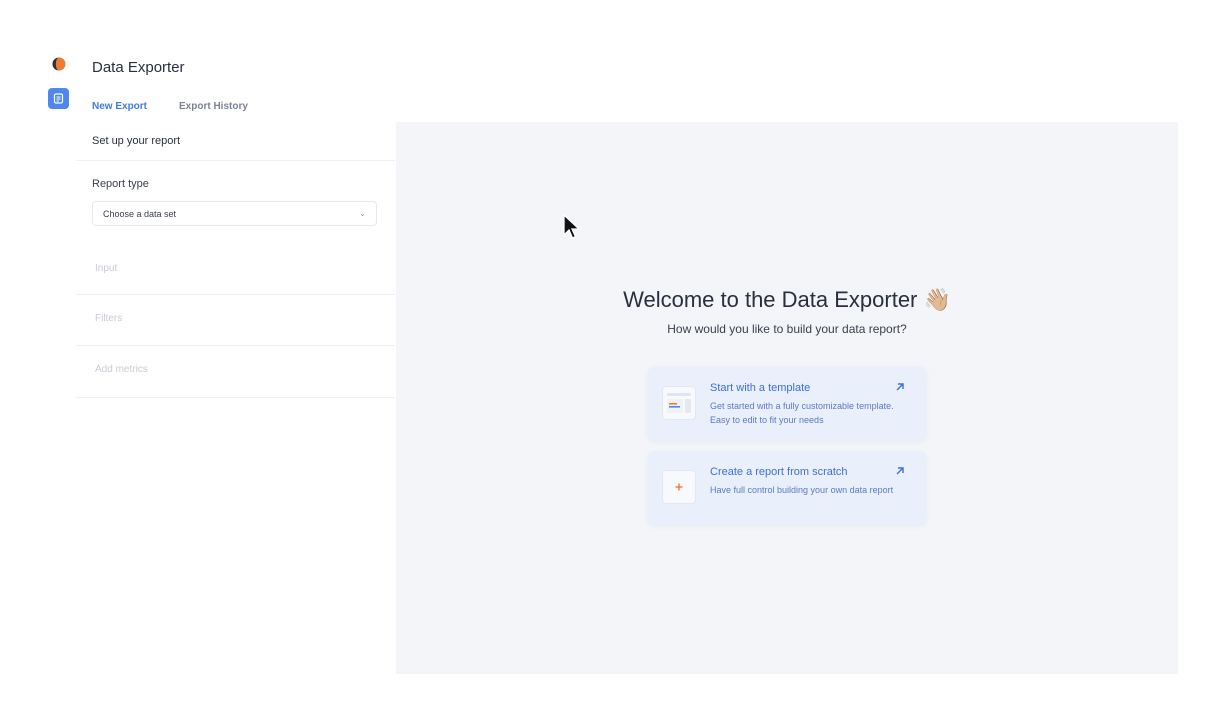  I want to click on step-add-metrics: Add metrics, so click(121, 369).